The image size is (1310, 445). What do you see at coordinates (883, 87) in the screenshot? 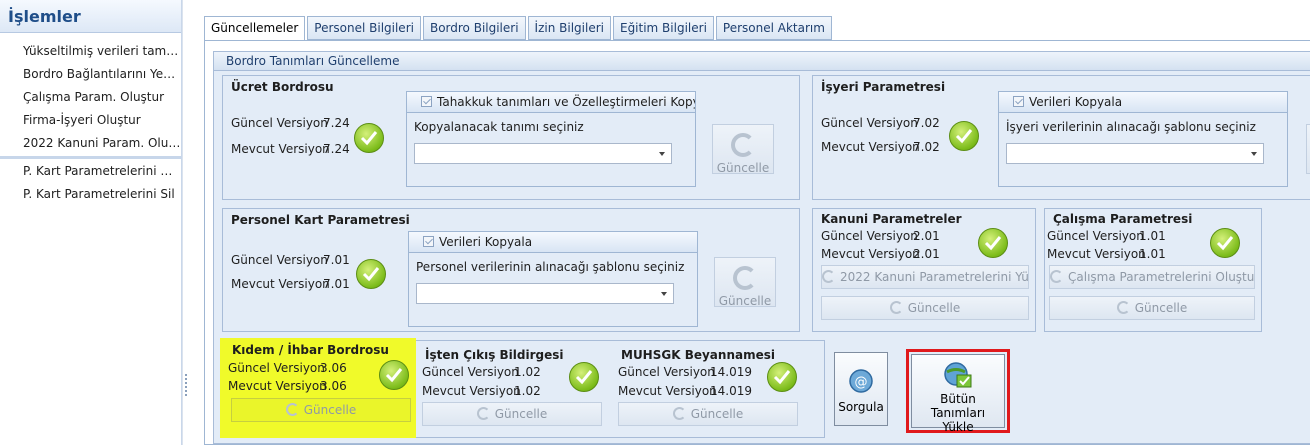
I see `workplace-parameter-title: İşyeri Parametresi` at bounding box center [883, 87].